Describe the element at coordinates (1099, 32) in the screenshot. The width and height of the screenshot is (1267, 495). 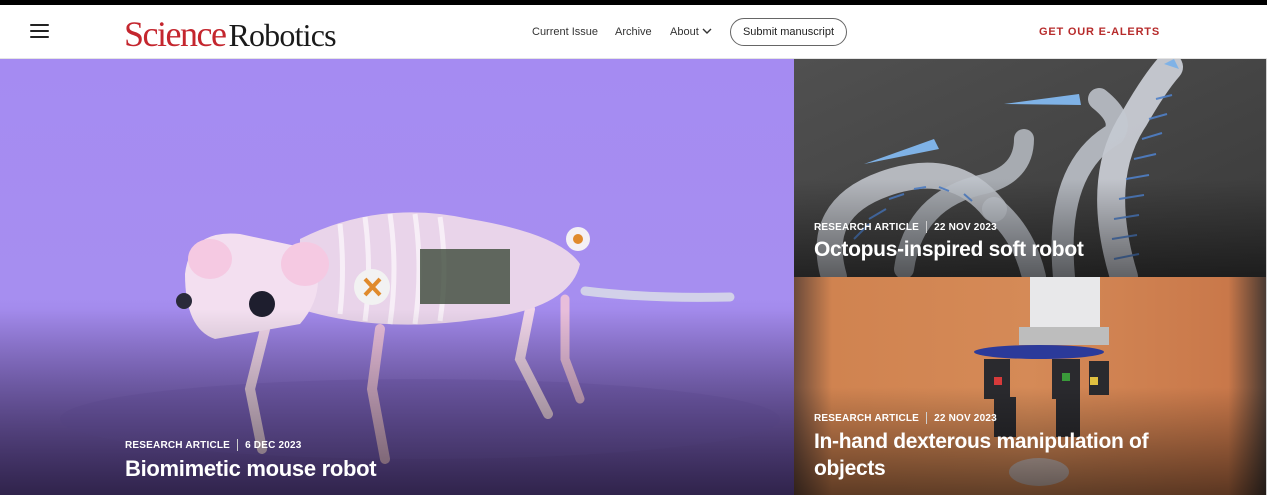
I see `get-e-alerts-link: GET OUR E-ALERTS` at that location.